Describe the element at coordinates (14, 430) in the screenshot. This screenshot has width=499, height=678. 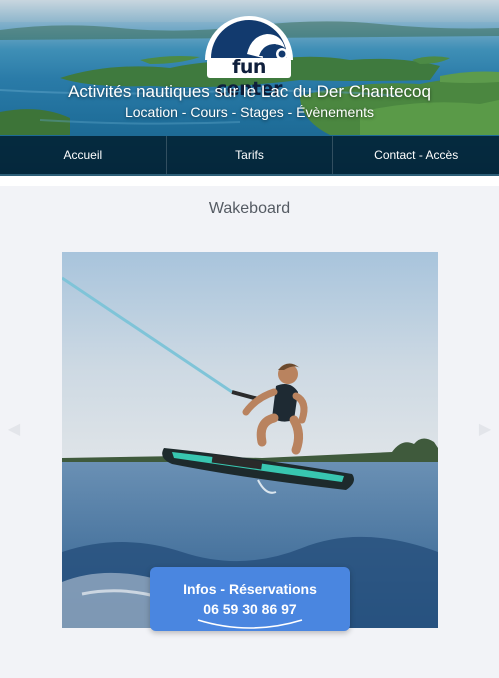
I see `carousel-prev-icon: ◀` at that location.